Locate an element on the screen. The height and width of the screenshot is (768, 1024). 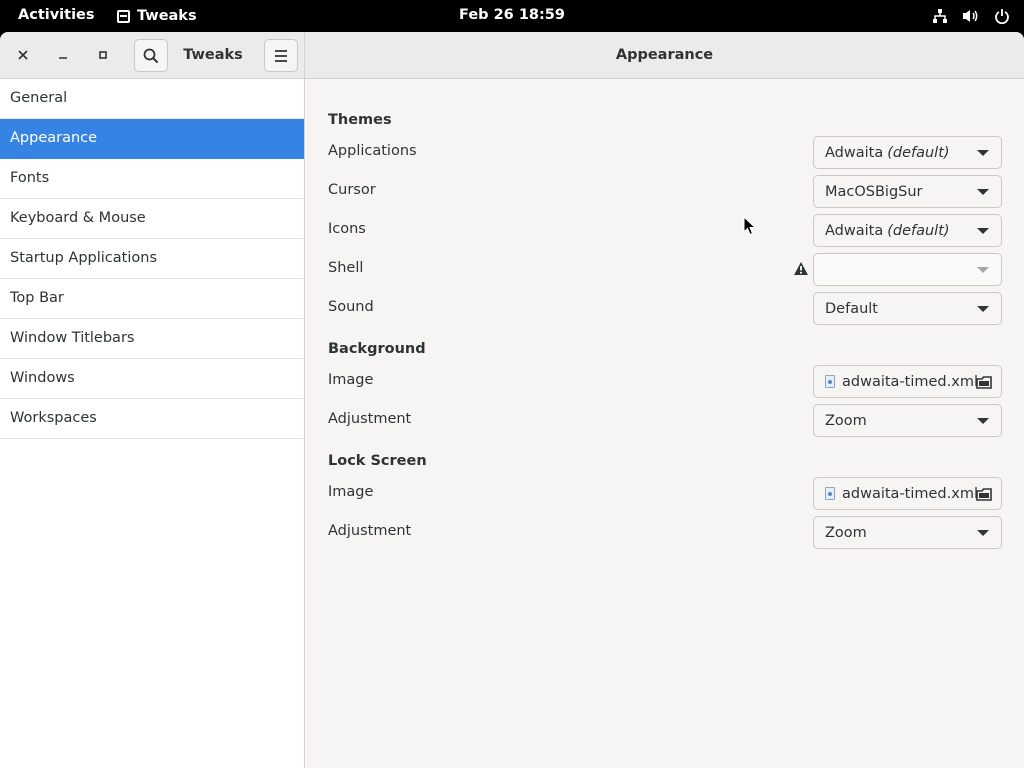
cursor-theme-dropdown: MacOSBigSur is located at coordinates (907, 191).